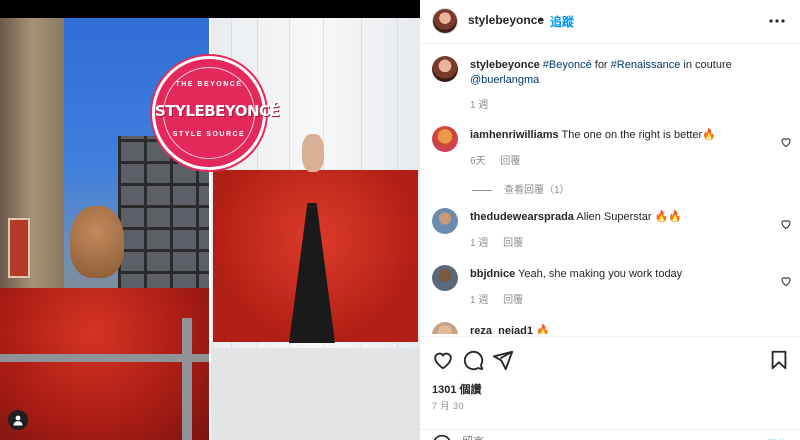  I want to click on comment-meta: 6天 回覆, so click(501, 159).